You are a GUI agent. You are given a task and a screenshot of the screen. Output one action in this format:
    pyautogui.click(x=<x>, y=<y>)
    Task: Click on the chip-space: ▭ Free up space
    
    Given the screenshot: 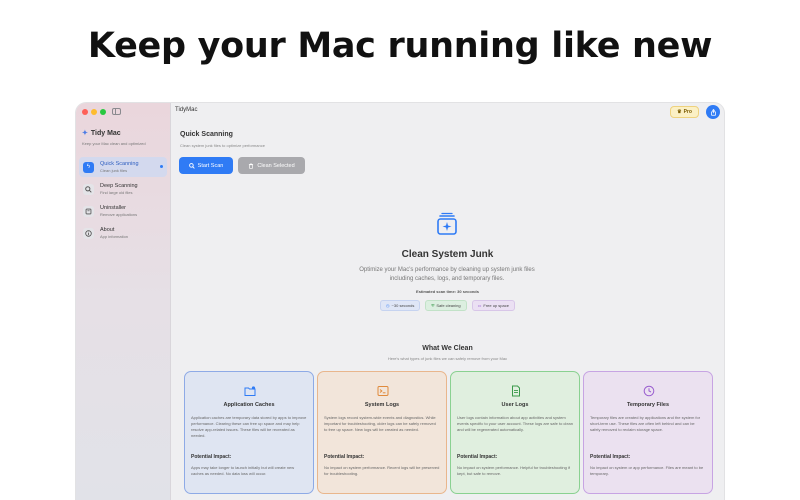 What is the action you would take?
    pyautogui.click(x=493, y=305)
    